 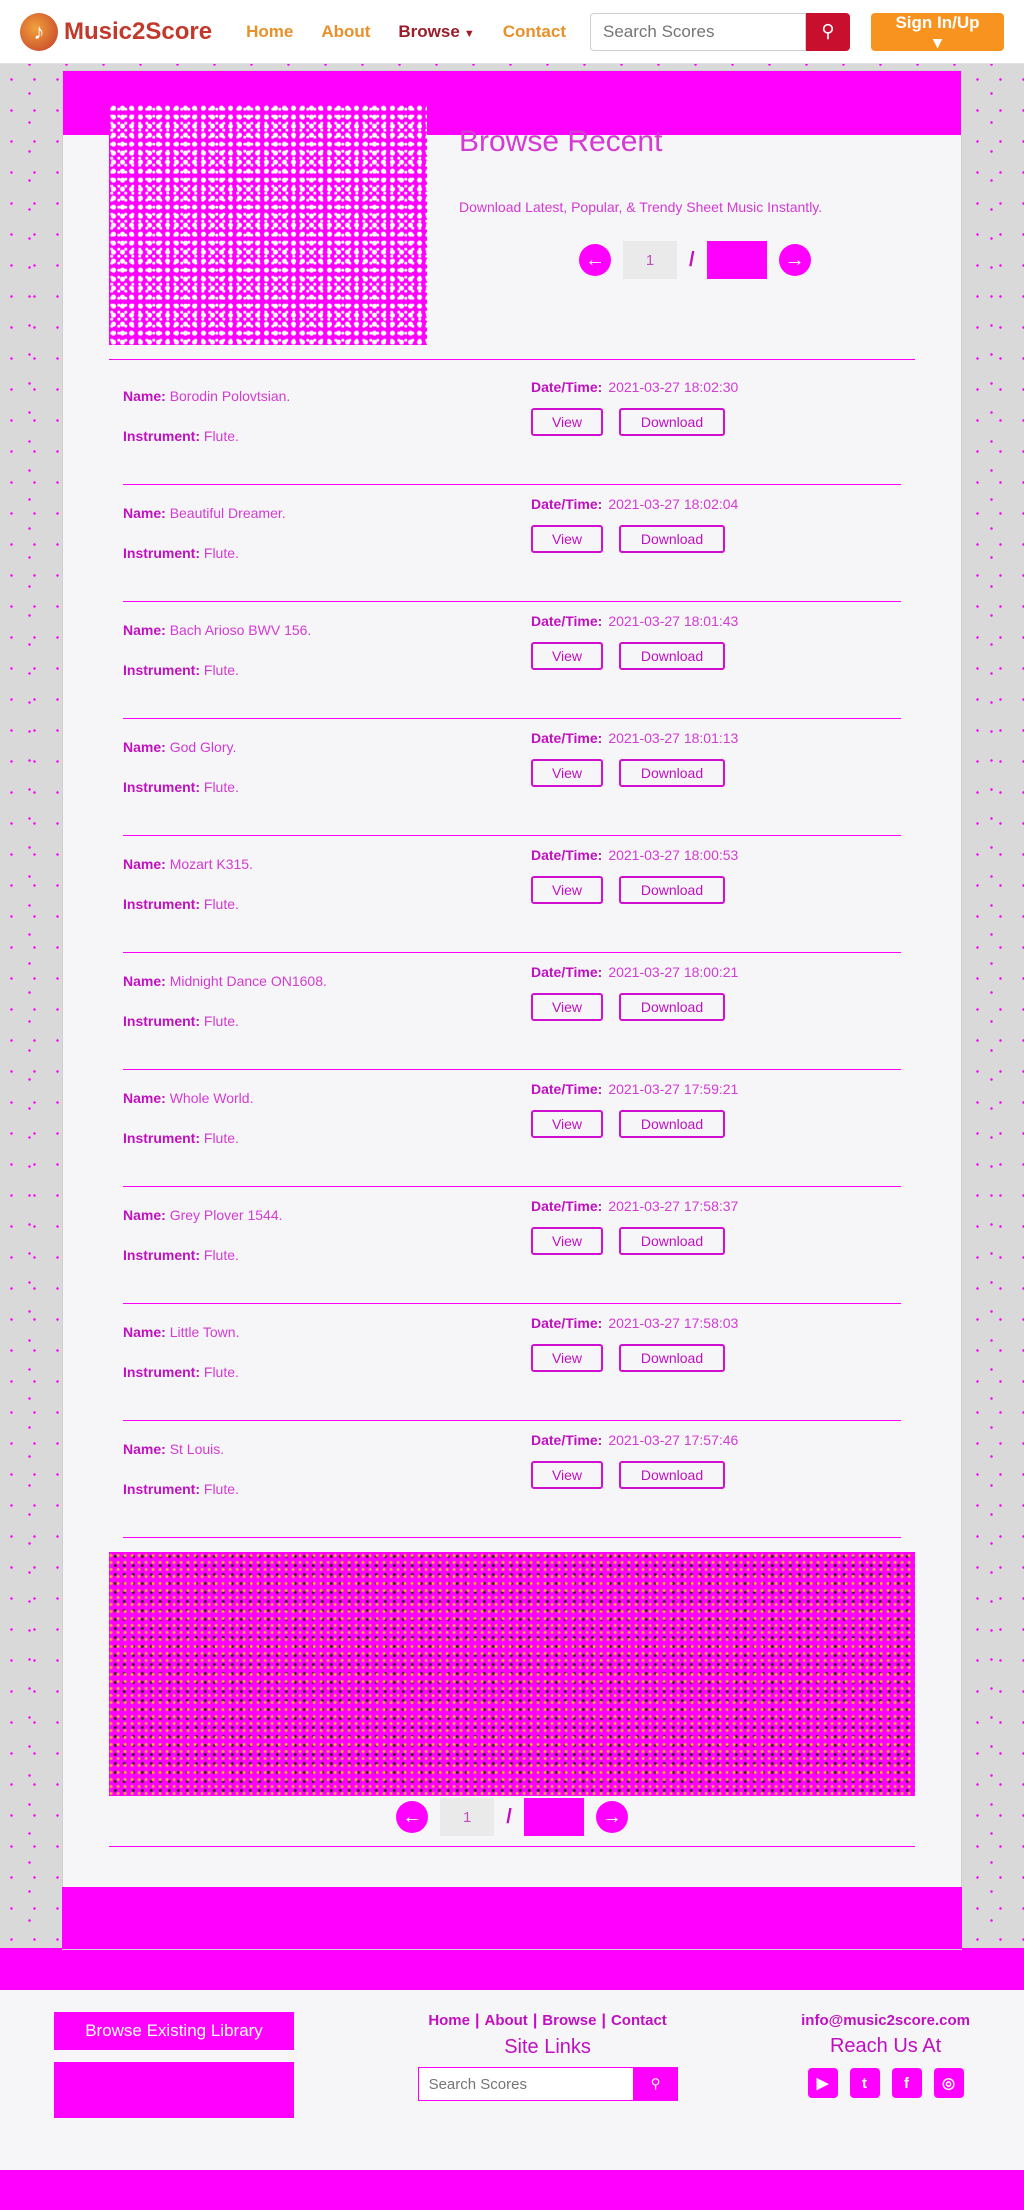 What do you see at coordinates (174, 2031) in the screenshot?
I see `browse-library-button: Browse Existing Library` at bounding box center [174, 2031].